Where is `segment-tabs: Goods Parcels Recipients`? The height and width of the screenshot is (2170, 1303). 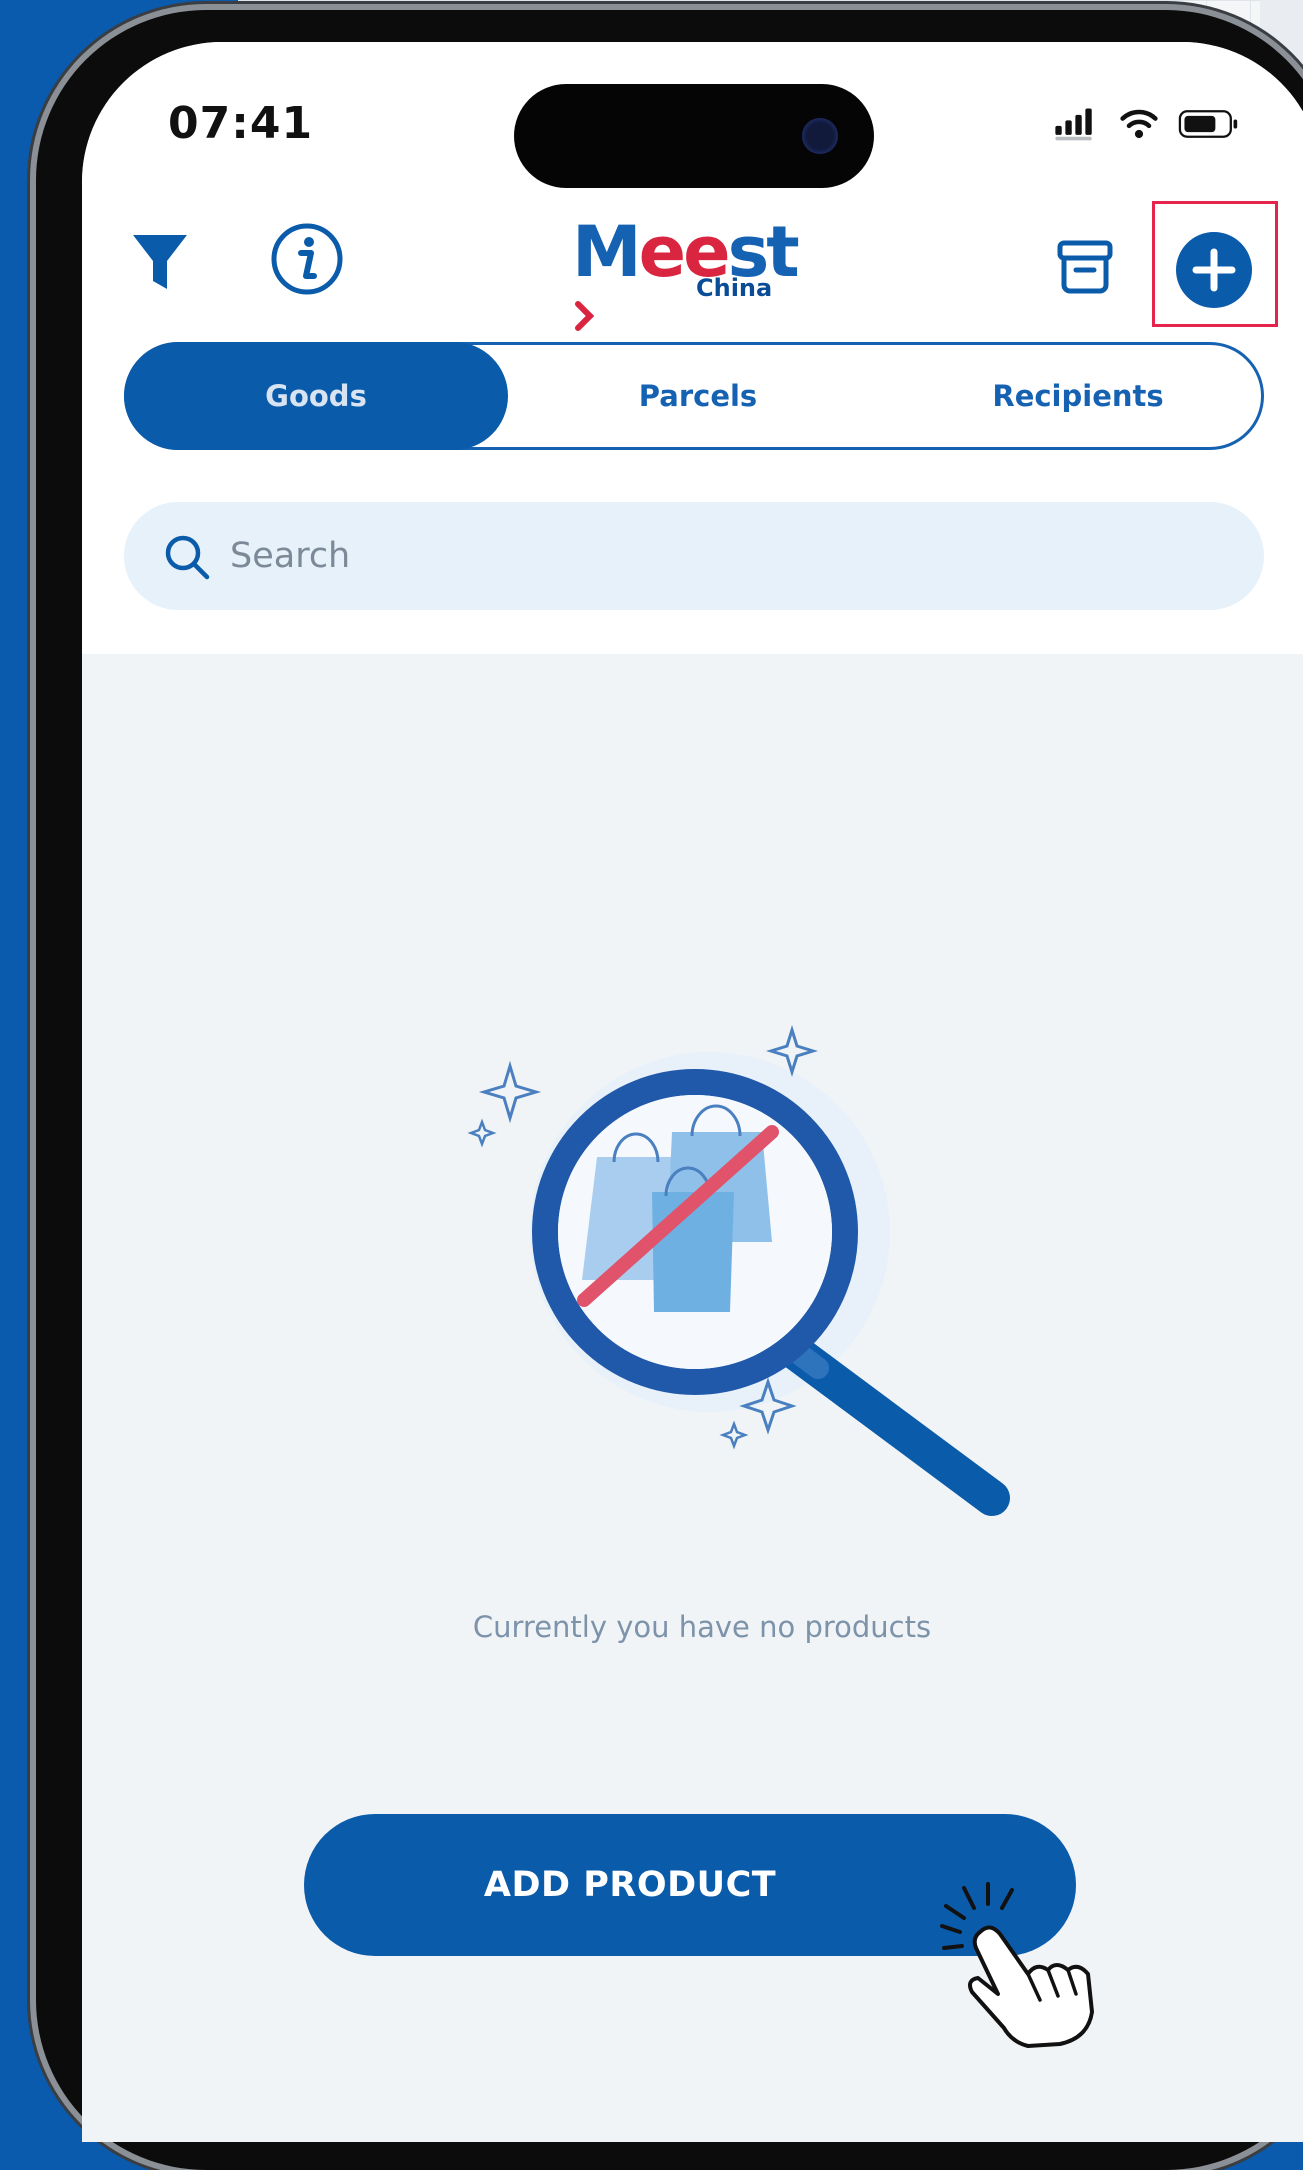 segment-tabs: Goods Parcels Recipients is located at coordinates (694, 396).